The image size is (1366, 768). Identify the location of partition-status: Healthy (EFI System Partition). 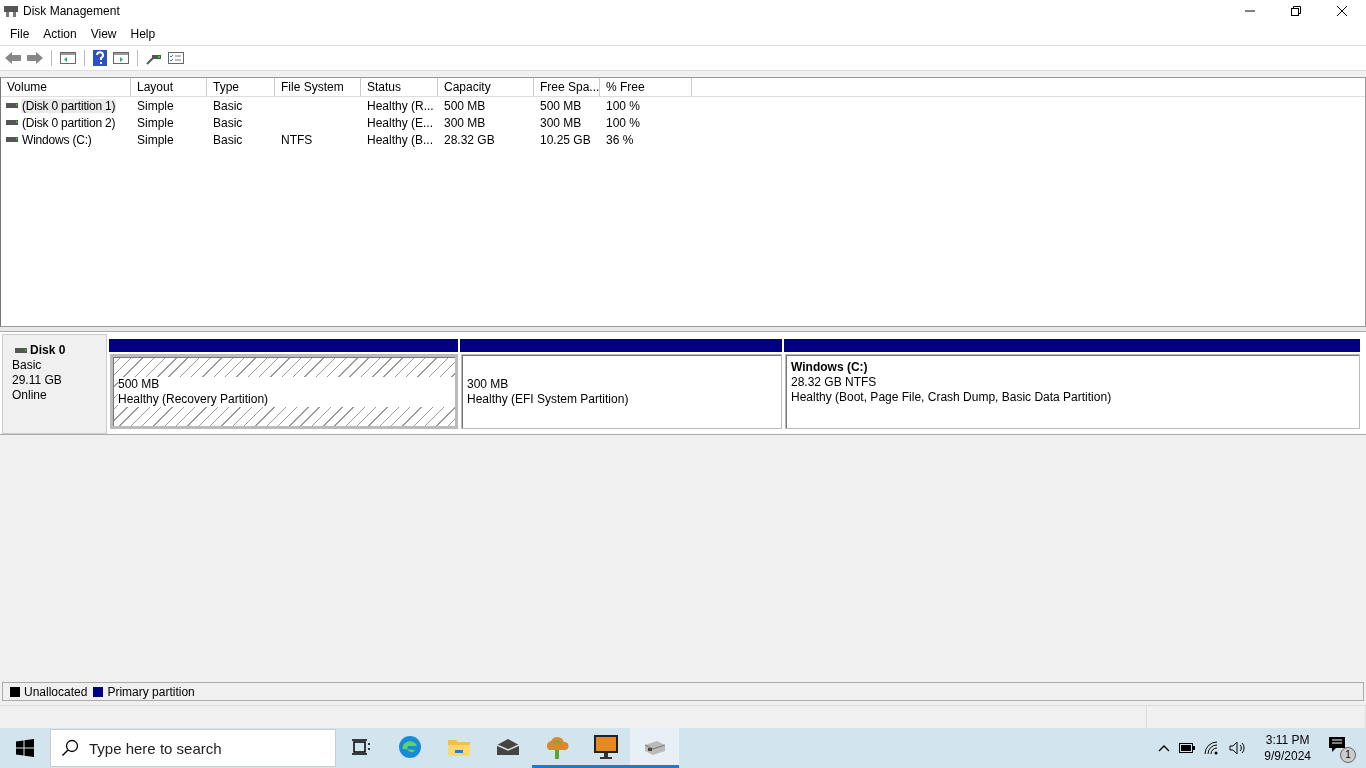
(548, 399).